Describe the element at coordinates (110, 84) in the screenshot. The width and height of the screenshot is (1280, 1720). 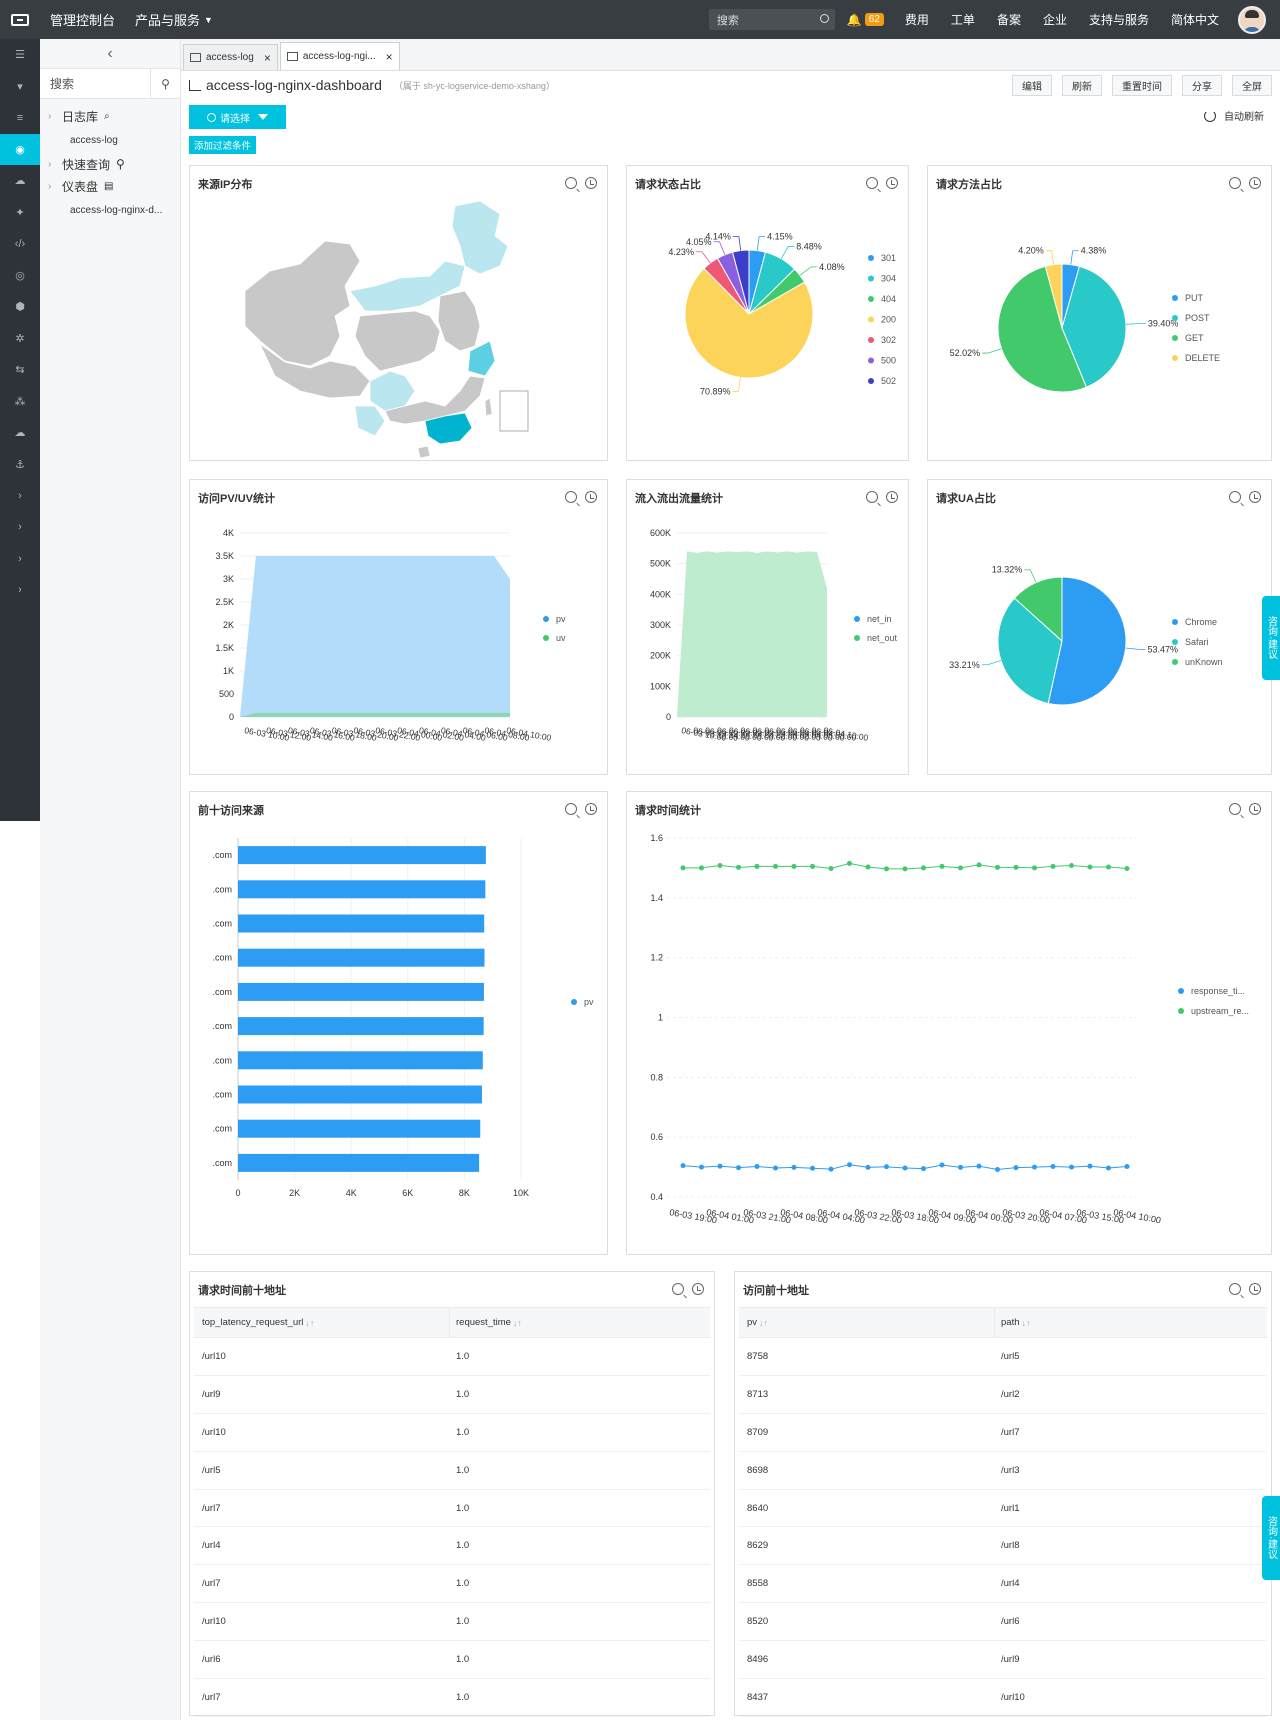
I see `sidebar-search-input: 搜索 ⚲` at that location.